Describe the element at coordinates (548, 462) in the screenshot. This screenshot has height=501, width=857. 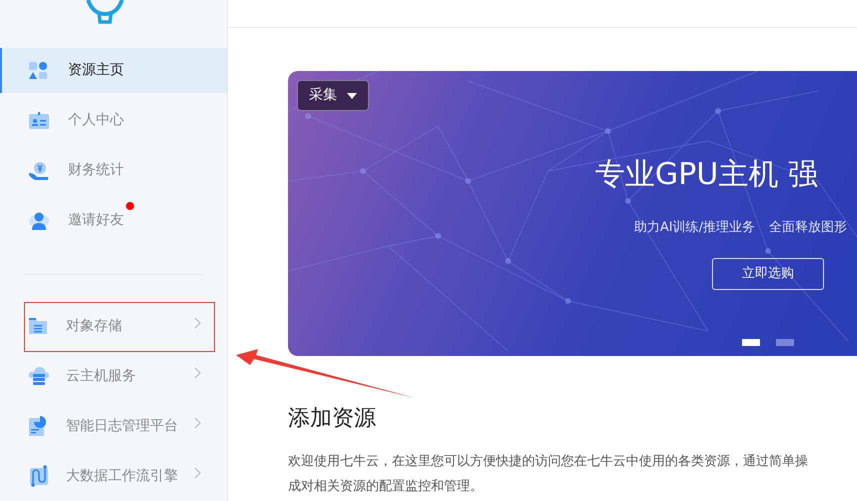
I see `intro-text-line: 欢迎使用七牛云，在这里您可以方便快捷的访问您在七牛云中使用的各类资源，通过简单操` at that location.